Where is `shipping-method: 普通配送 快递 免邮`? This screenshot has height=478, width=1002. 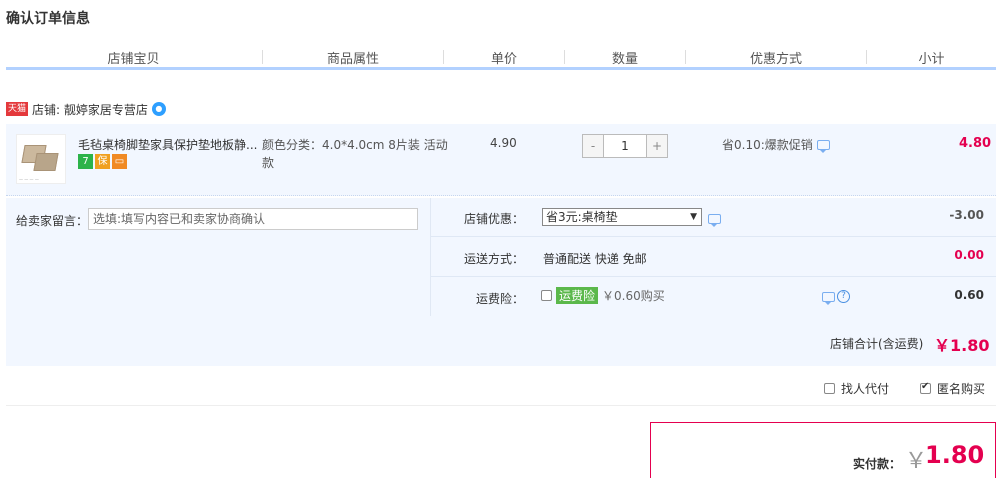
shipping-method: 普通配送 快递 免邮 is located at coordinates (595, 259).